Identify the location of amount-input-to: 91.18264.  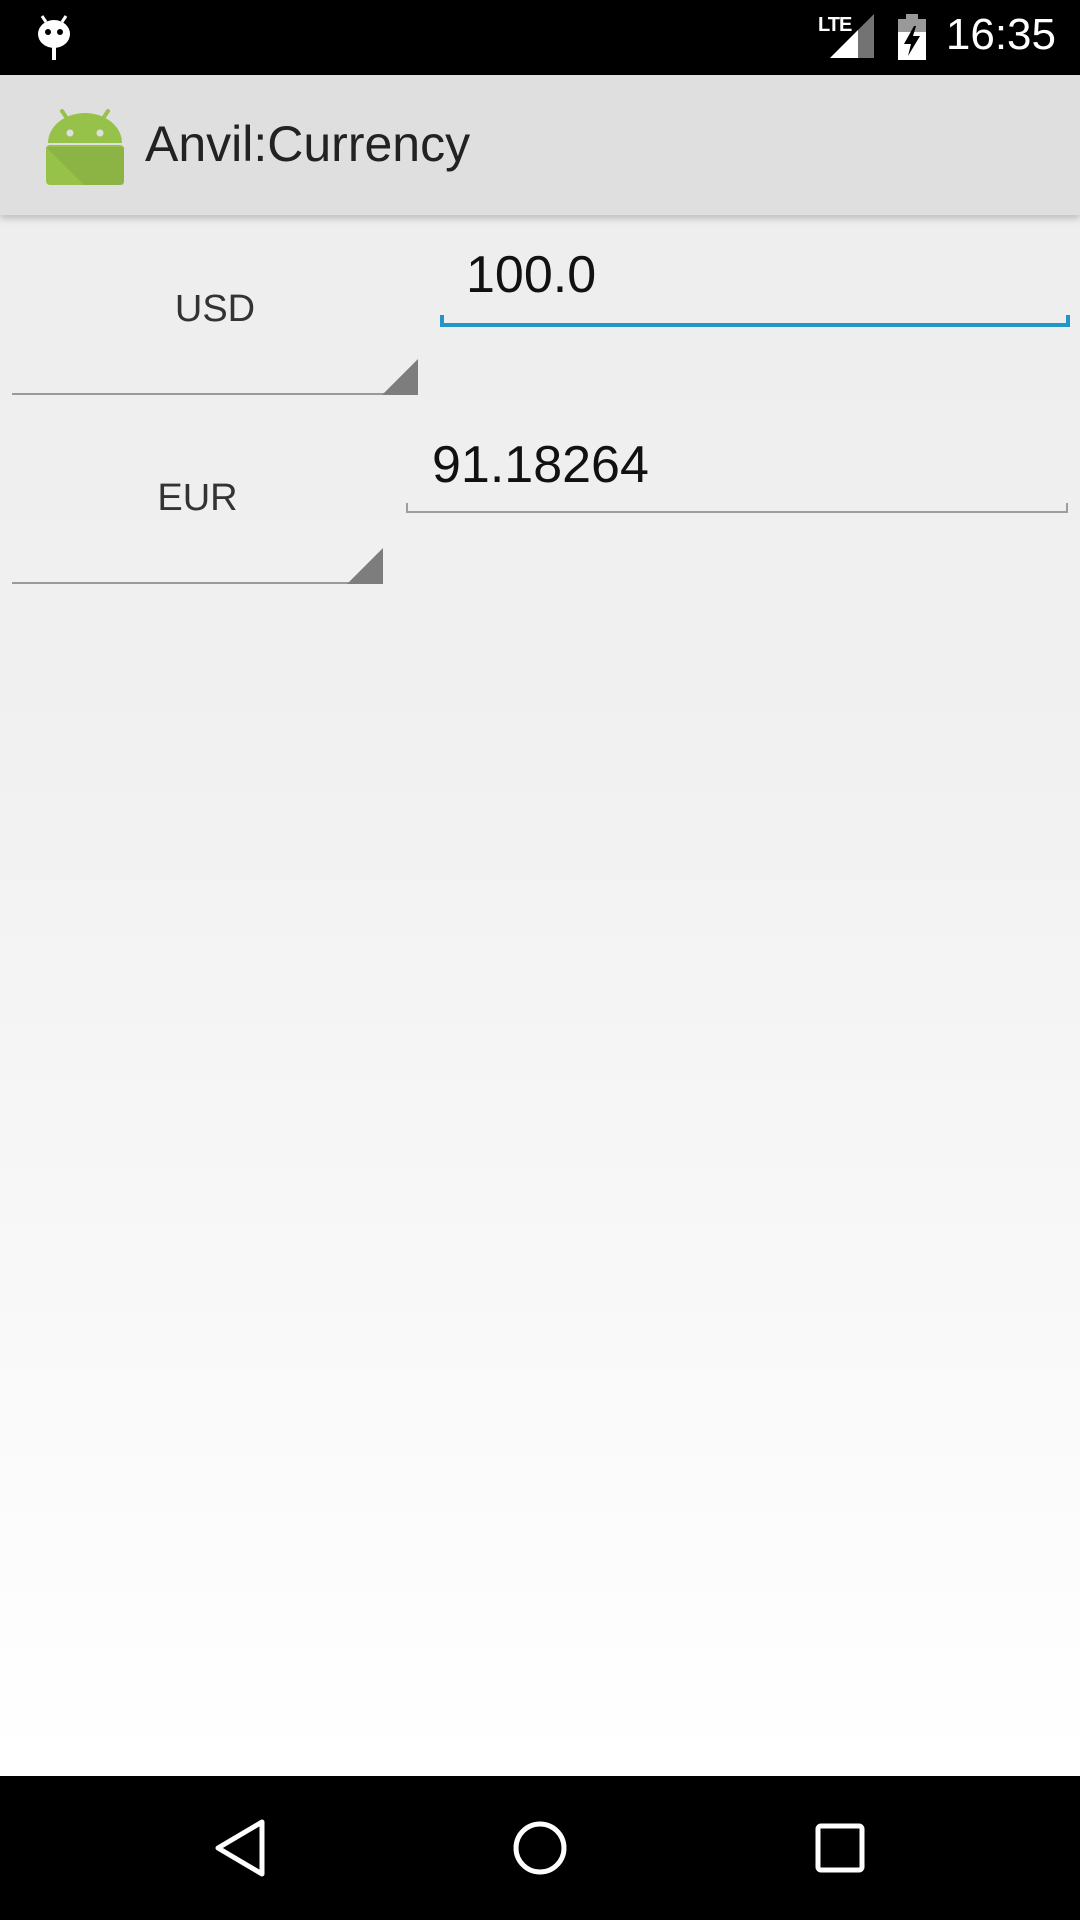
(737, 474).